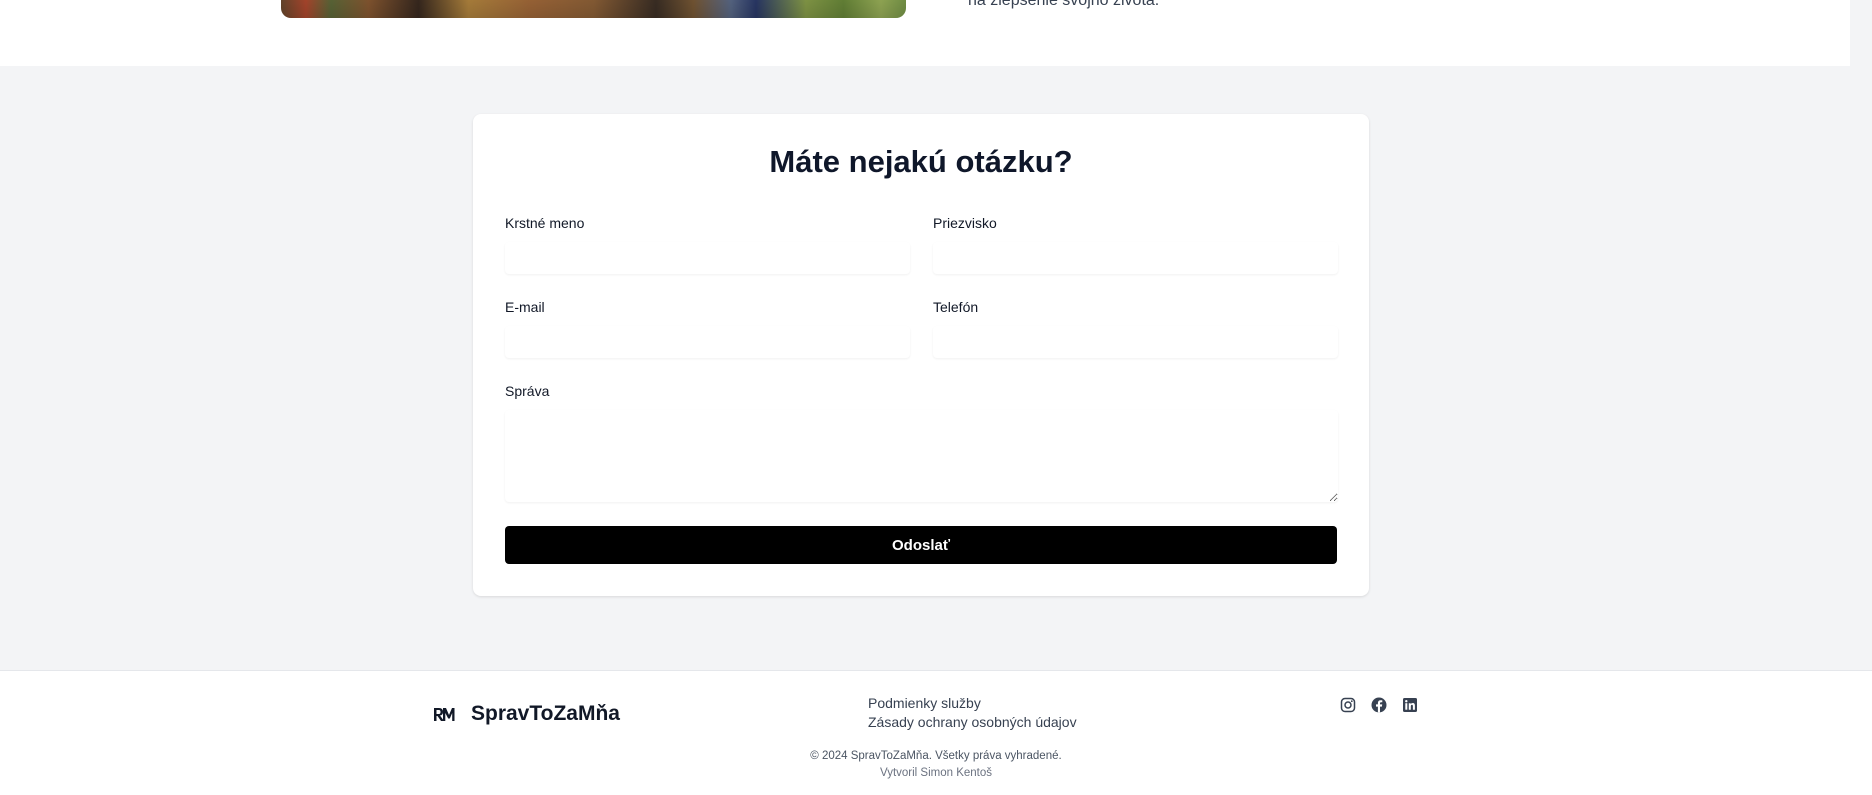 This screenshot has width=1872, height=795. Describe the element at coordinates (1135, 258) in the screenshot. I see `last-name-input` at that location.